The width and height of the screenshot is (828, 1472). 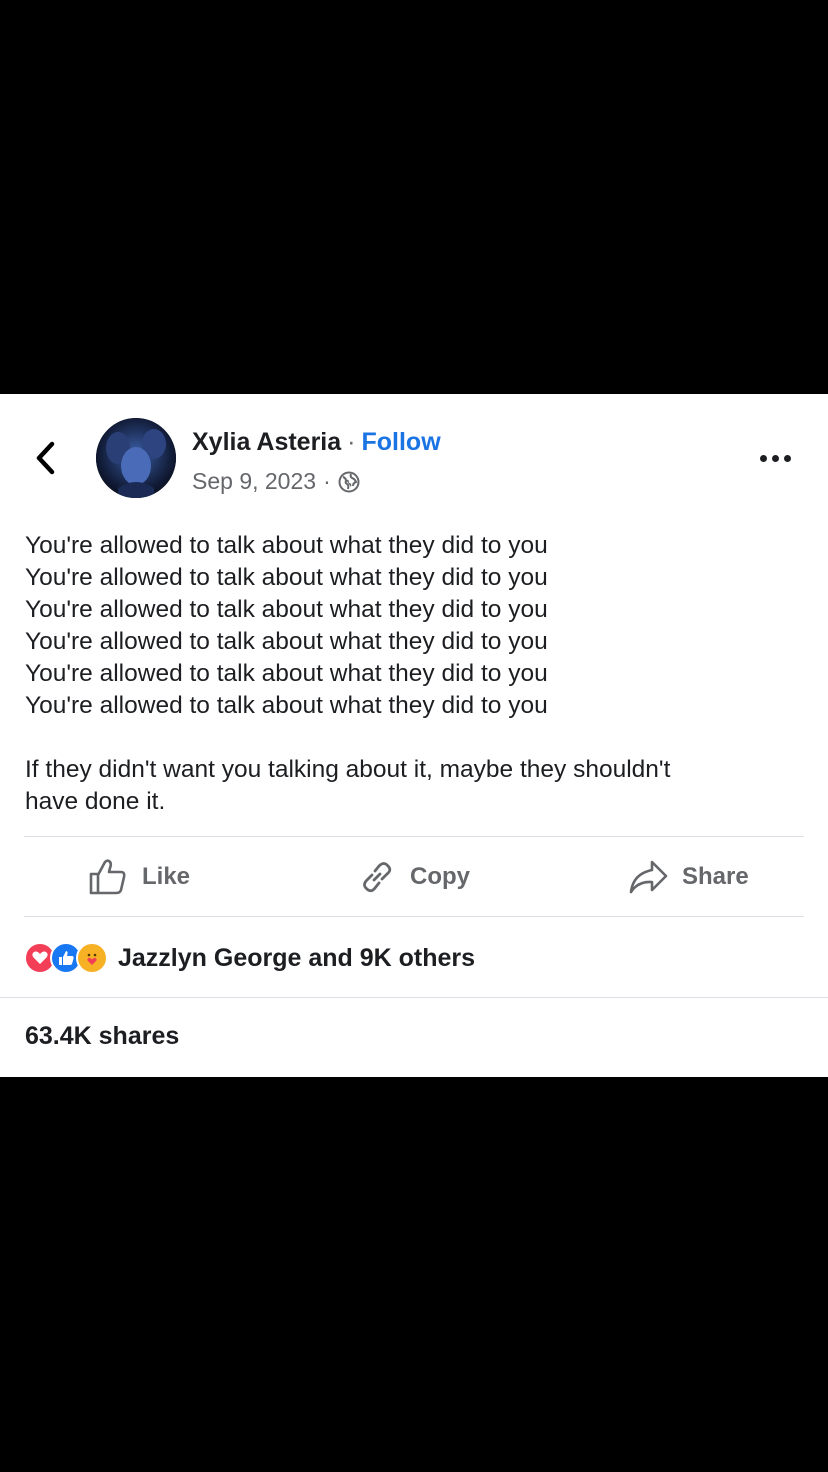 What do you see at coordinates (254, 481) in the screenshot?
I see `post-date: Sep 9, 2023` at bounding box center [254, 481].